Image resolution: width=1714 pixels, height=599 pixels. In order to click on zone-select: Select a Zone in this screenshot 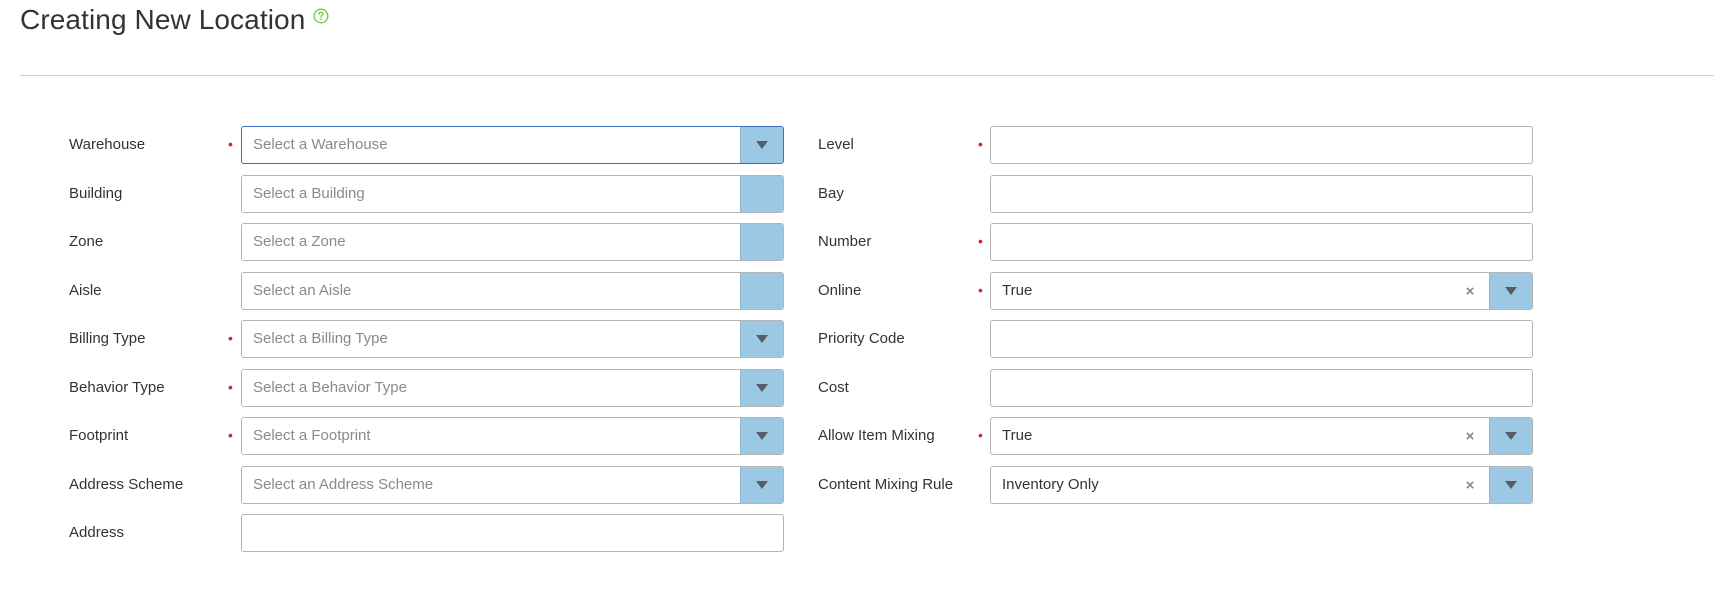, I will do `click(512, 242)`.